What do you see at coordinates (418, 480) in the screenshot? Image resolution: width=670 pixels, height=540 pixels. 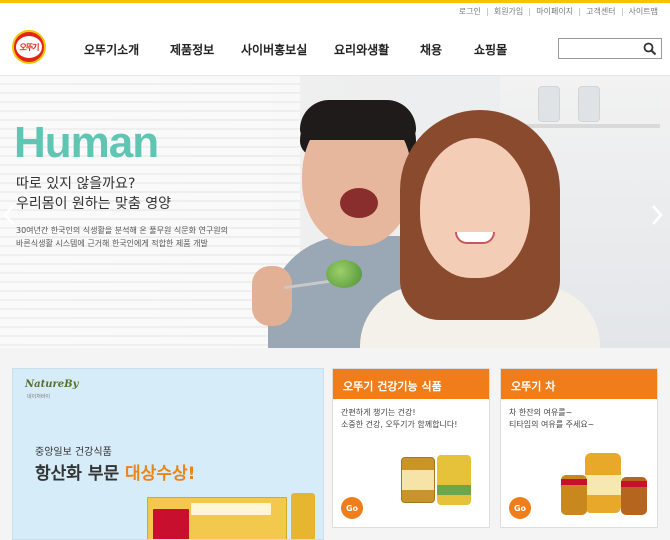 I see `supplement-bottle-image` at bounding box center [418, 480].